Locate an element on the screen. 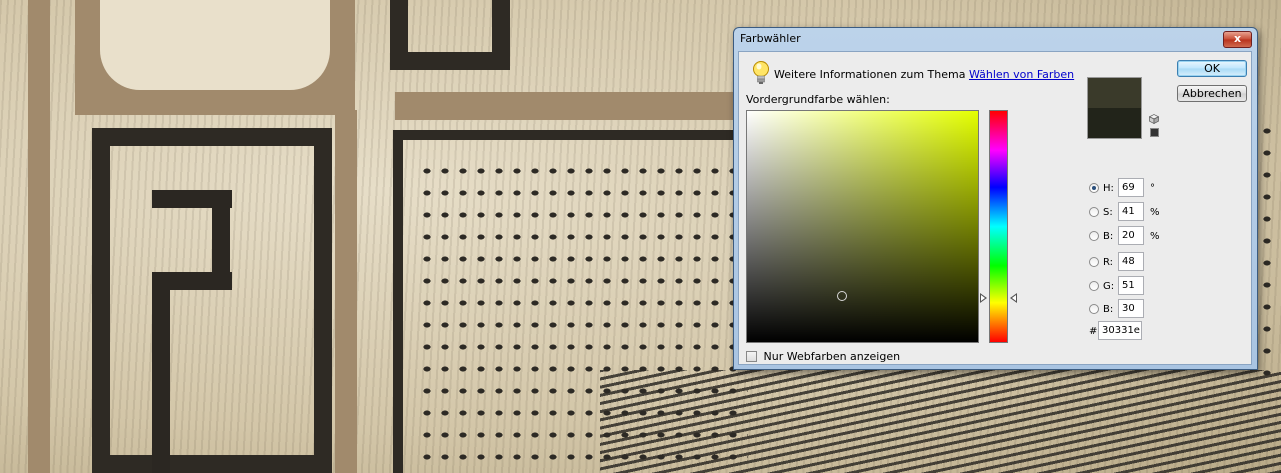 Image resolution: width=1281 pixels, height=473 pixels. color-preview-swatch is located at coordinates (1114, 108).